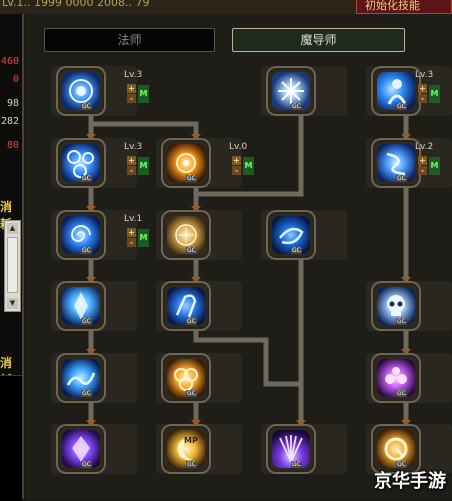 This screenshot has height=501, width=452. Describe the element at coordinates (396, 91) in the screenshot. I see `skill-figure: GC` at that location.